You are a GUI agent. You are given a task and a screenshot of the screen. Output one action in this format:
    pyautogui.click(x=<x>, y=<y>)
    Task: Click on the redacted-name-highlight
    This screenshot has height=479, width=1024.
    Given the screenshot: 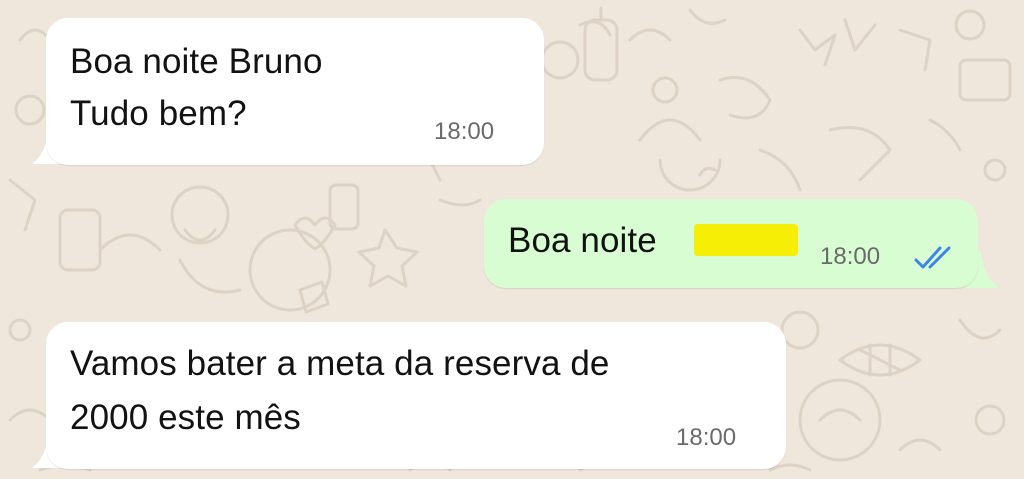 What is the action you would take?
    pyautogui.click(x=746, y=240)
    